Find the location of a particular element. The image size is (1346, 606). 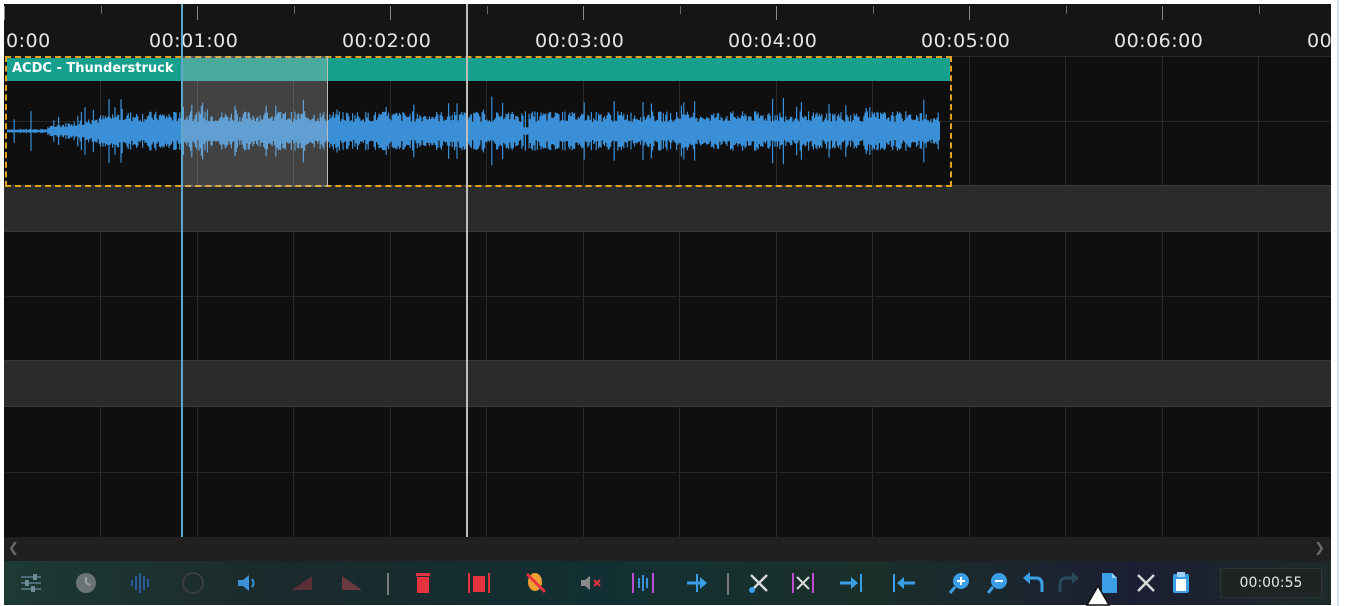

paste-icon is located at coordinates (1181, 583).